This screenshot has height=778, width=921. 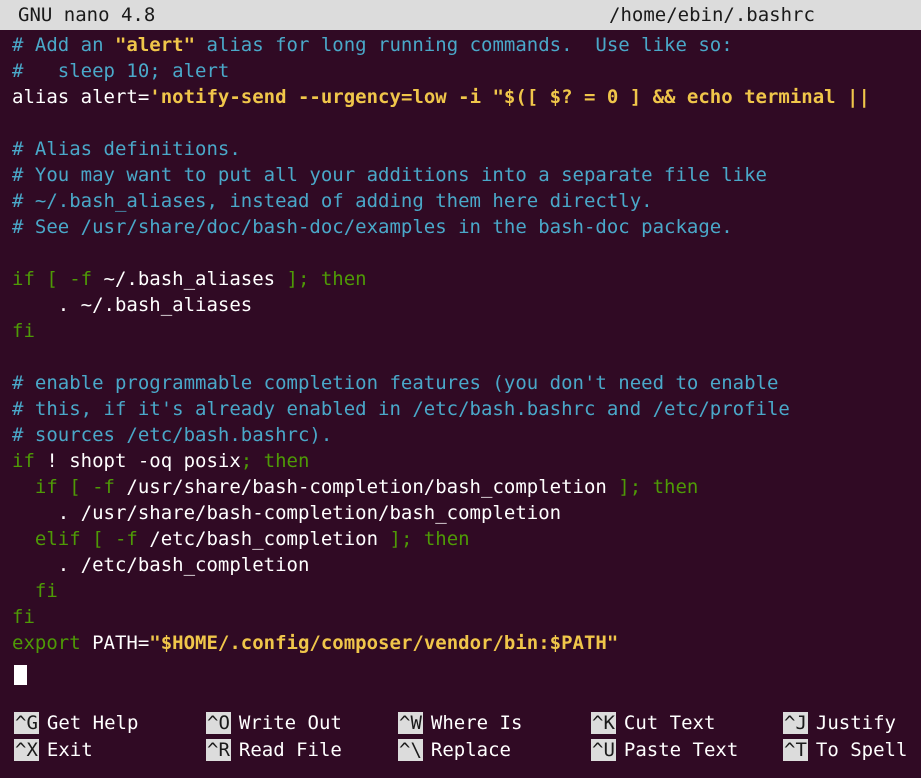 I want to click on shortcut-label: Paste Text, so click(x=681, y=750).